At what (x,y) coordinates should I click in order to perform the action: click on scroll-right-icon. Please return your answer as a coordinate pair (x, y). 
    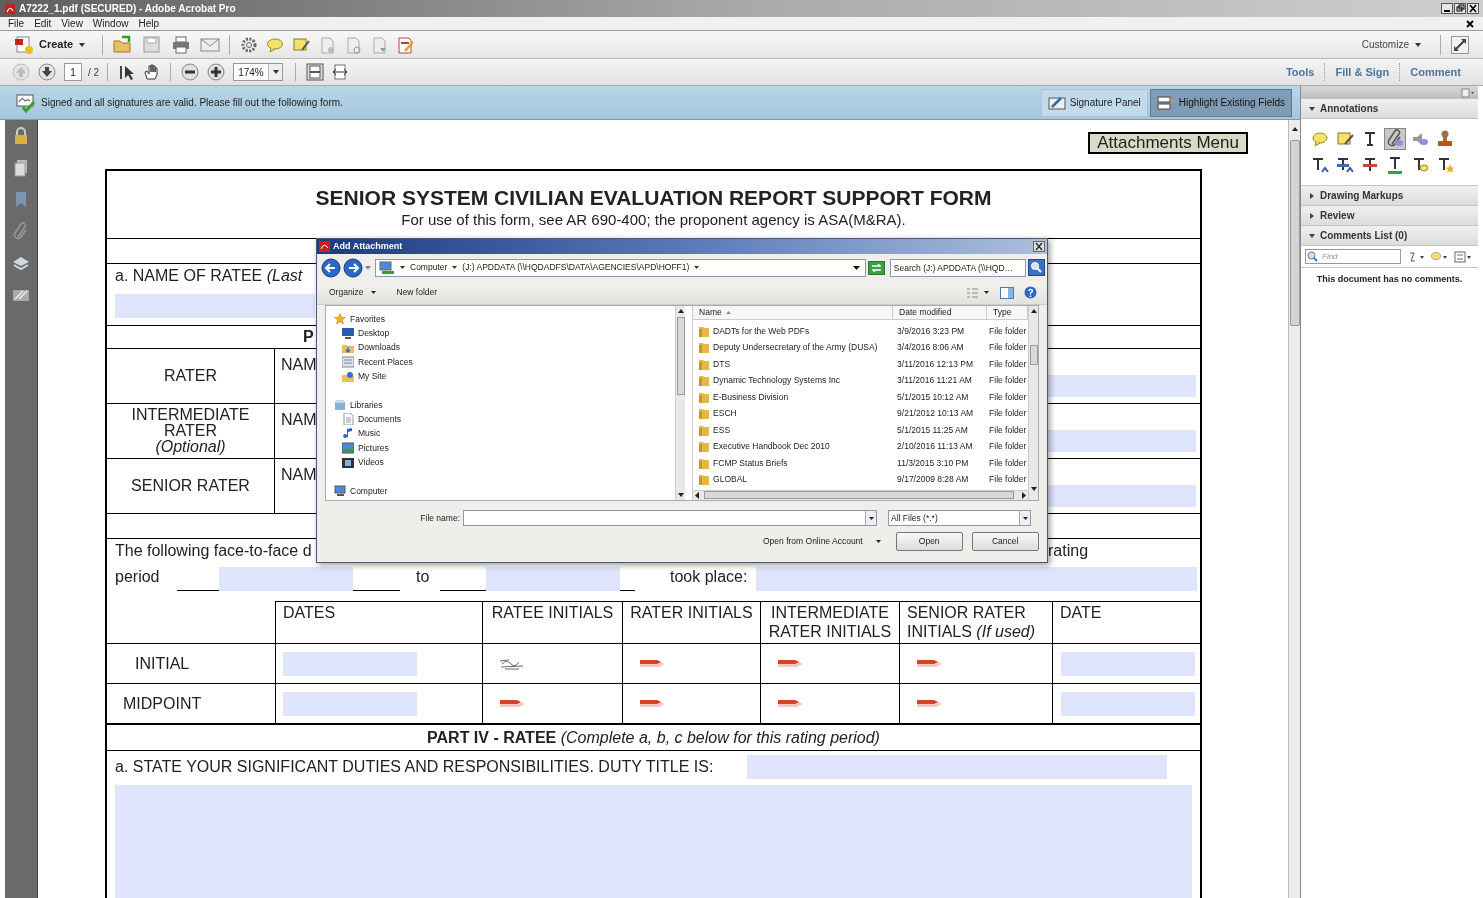
    Looking at the image, I should click on (1024, 495).